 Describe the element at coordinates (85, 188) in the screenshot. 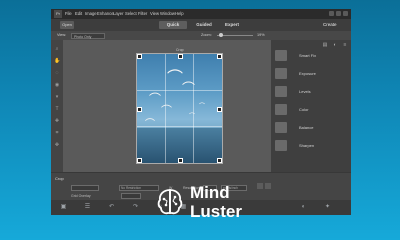

I see `crop-preset-thumbs` at that location.